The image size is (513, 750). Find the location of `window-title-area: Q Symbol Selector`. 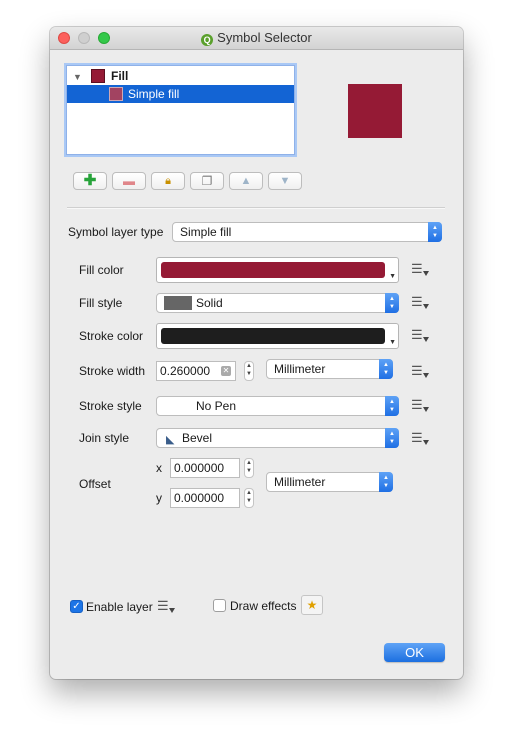

window-title-area: Q Symbol Selector is located at coordinates (256, 38).